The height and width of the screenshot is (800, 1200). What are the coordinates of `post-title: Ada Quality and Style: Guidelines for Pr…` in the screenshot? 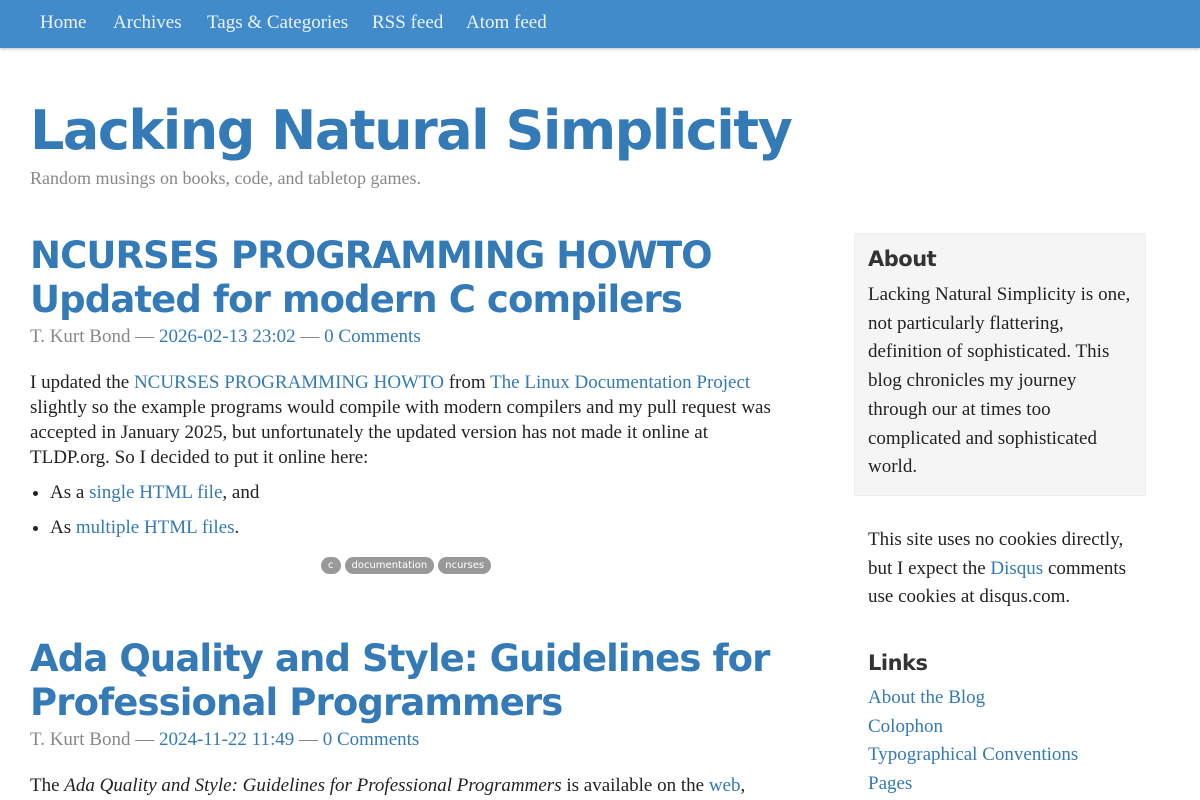 It's located at (420, 681).